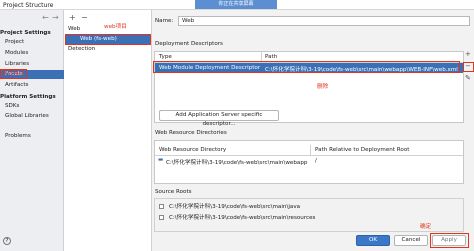 Image resolution: width=474 pixels, height=251 pixels. Describe the element at coordinates (55, 17) in the screenshot. I see `forward-arrow-icon: →` at that location.